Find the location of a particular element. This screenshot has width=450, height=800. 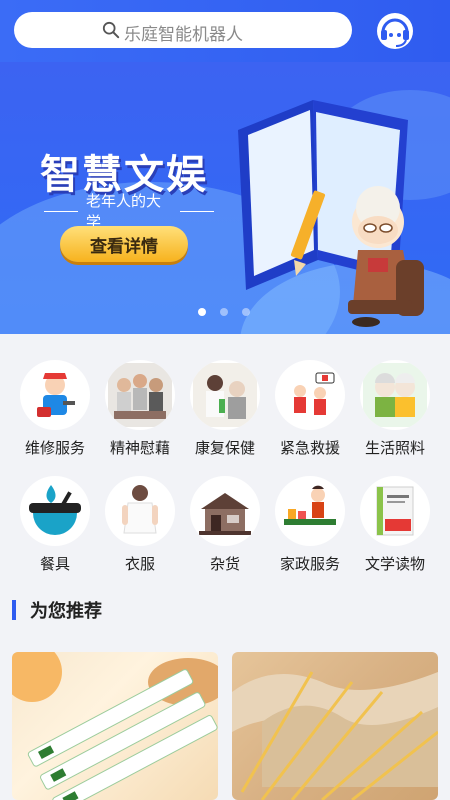

category-tableware: 餐具 is located at coordinates (55, 531).